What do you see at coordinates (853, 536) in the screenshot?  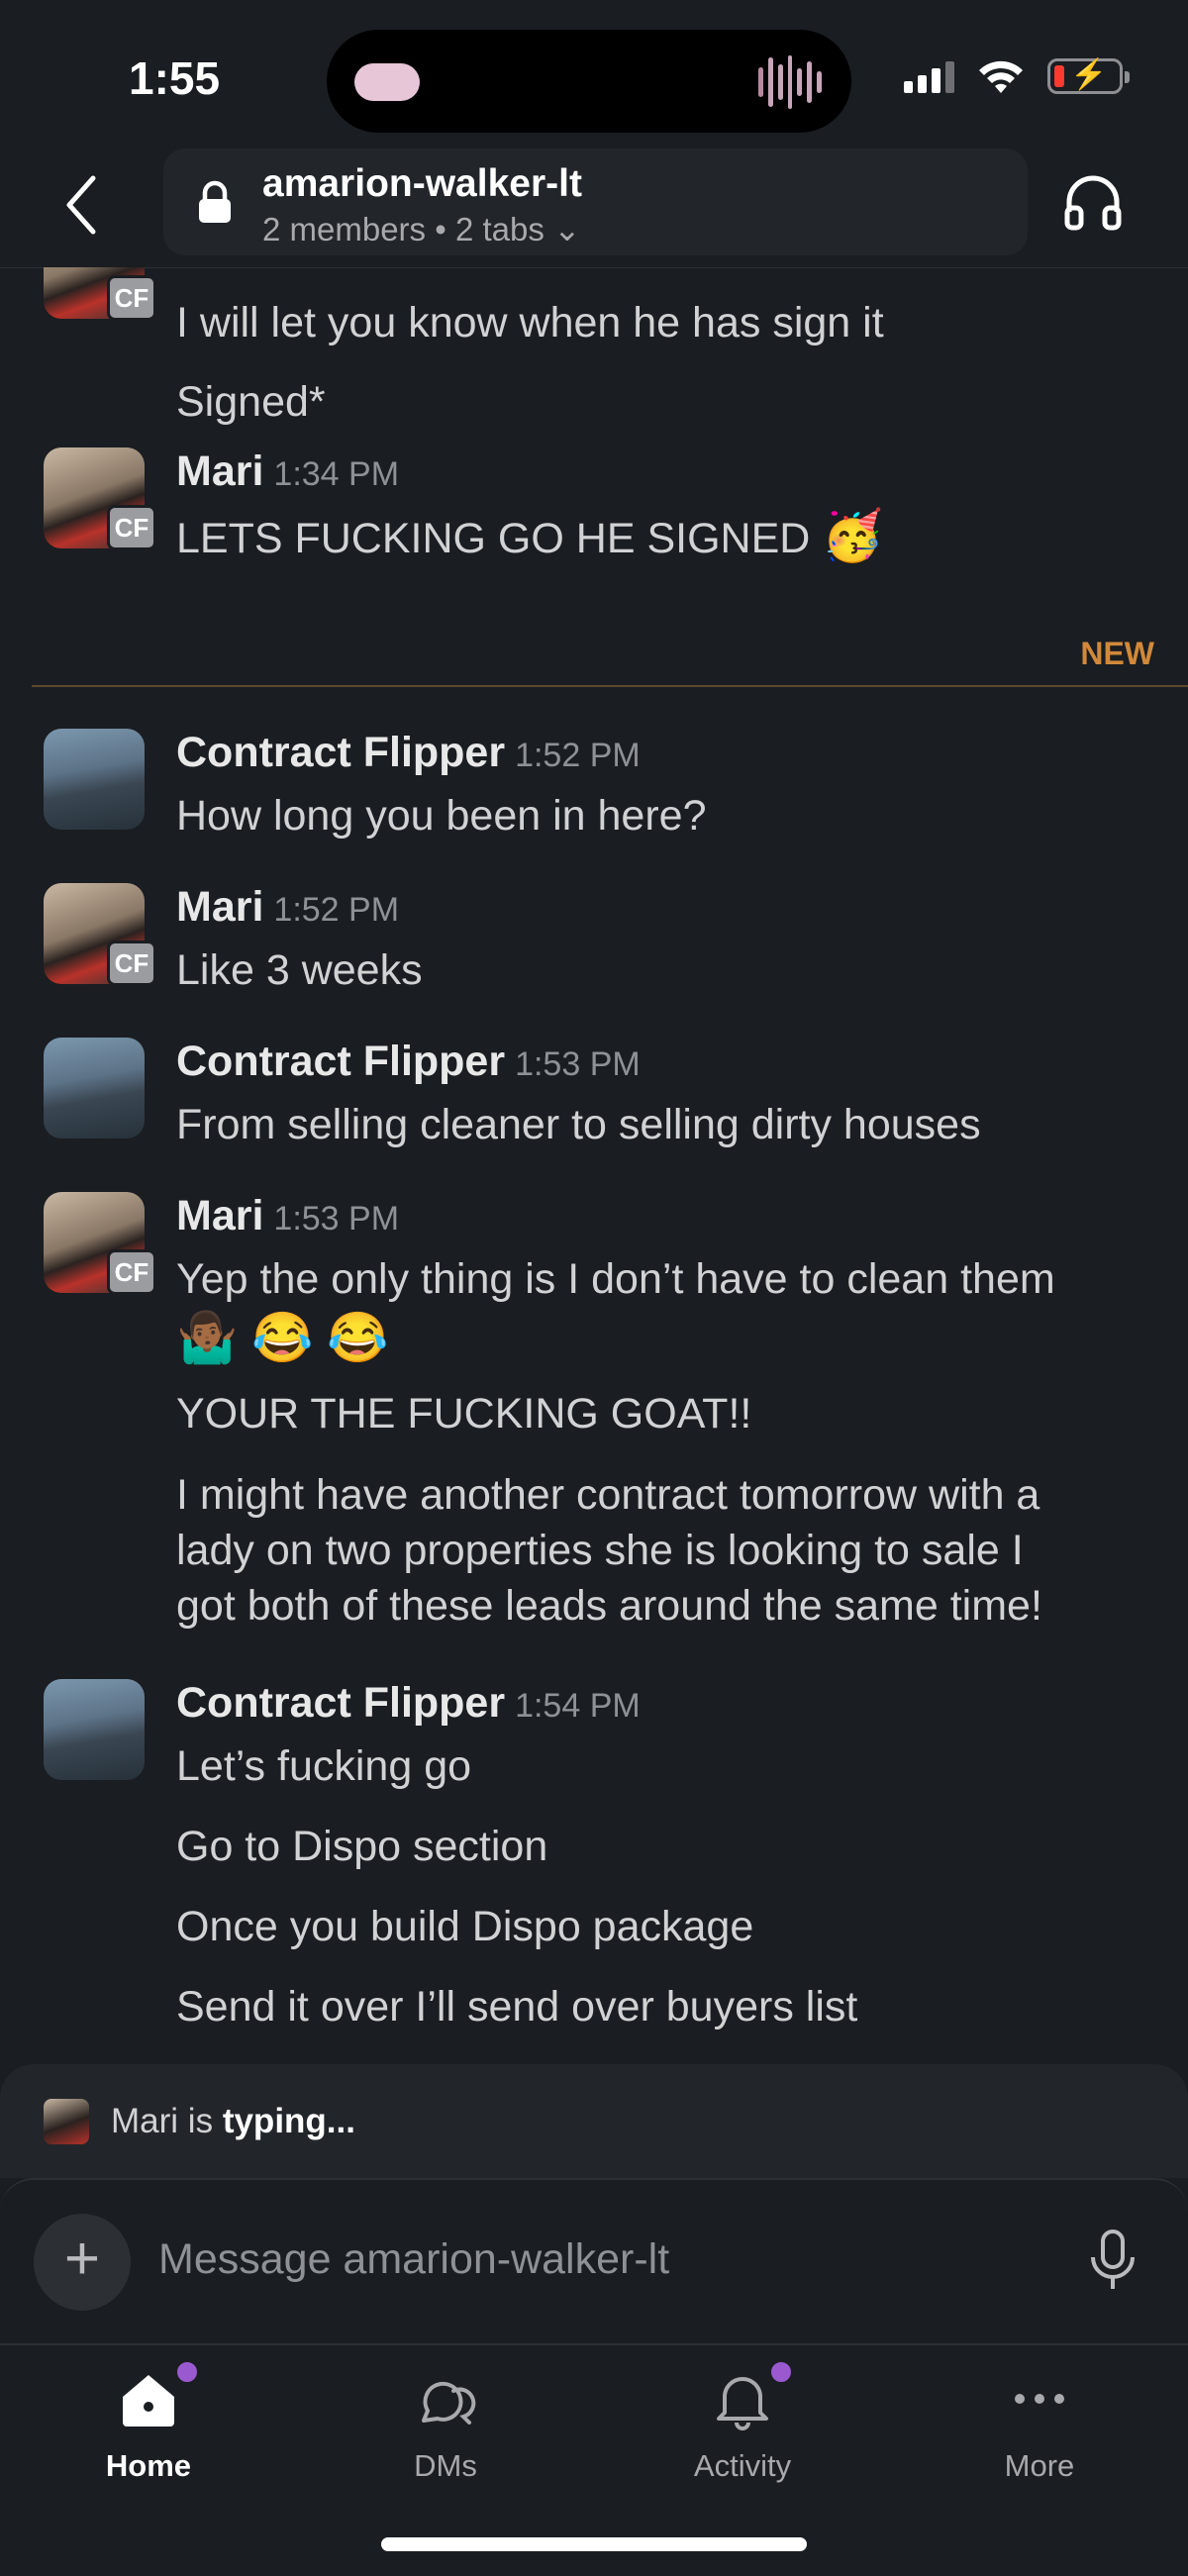 I see `partying-face-emoji: 🥳` at bounding box center [853, 536].